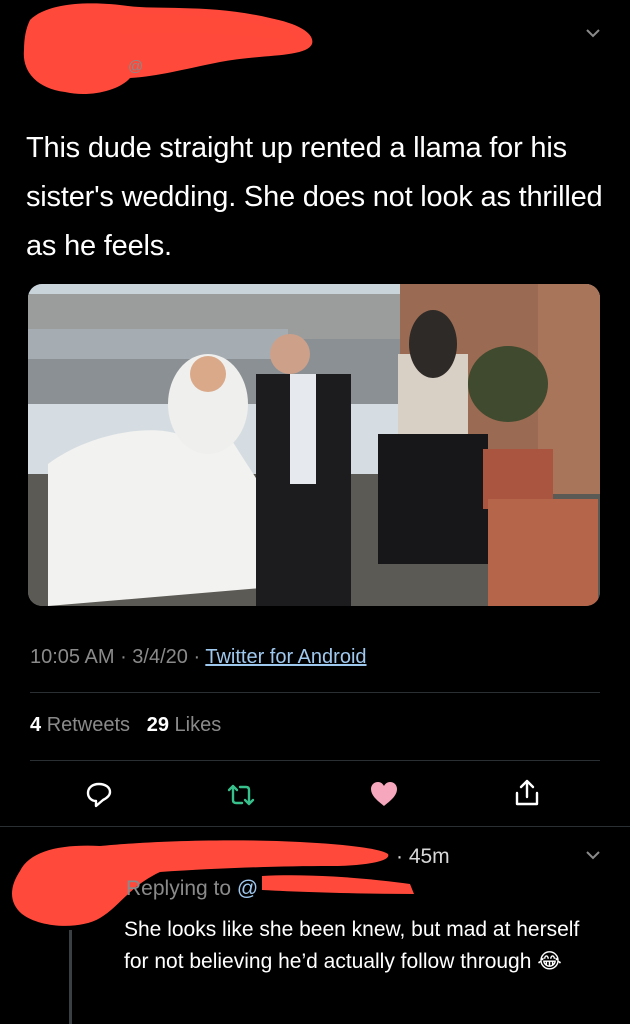 This screenshot has width=630, height=1024. I want to click on retweet-button, so click(241, 795).